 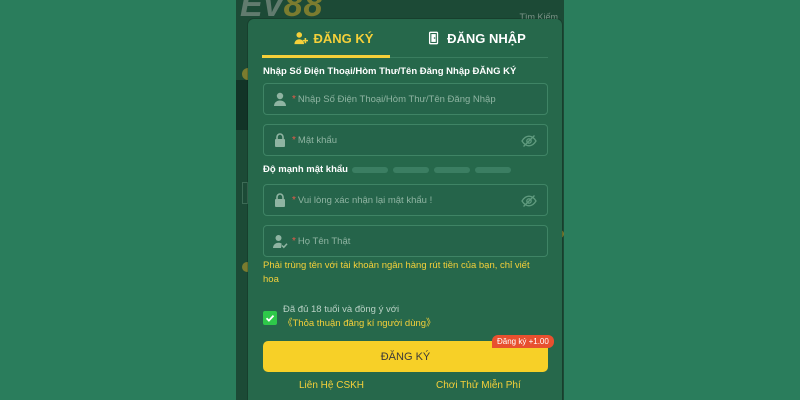 I want to click on decorative-bar, so click(x=242, y=105).